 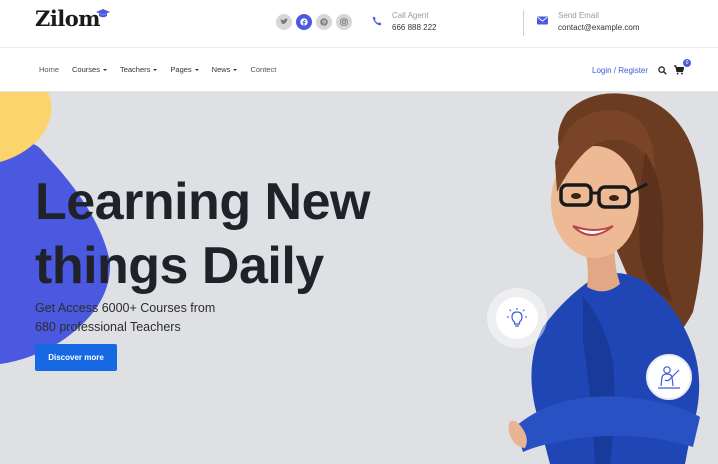 I want to click on lightbulb-icon, so click(x=517, y=317).